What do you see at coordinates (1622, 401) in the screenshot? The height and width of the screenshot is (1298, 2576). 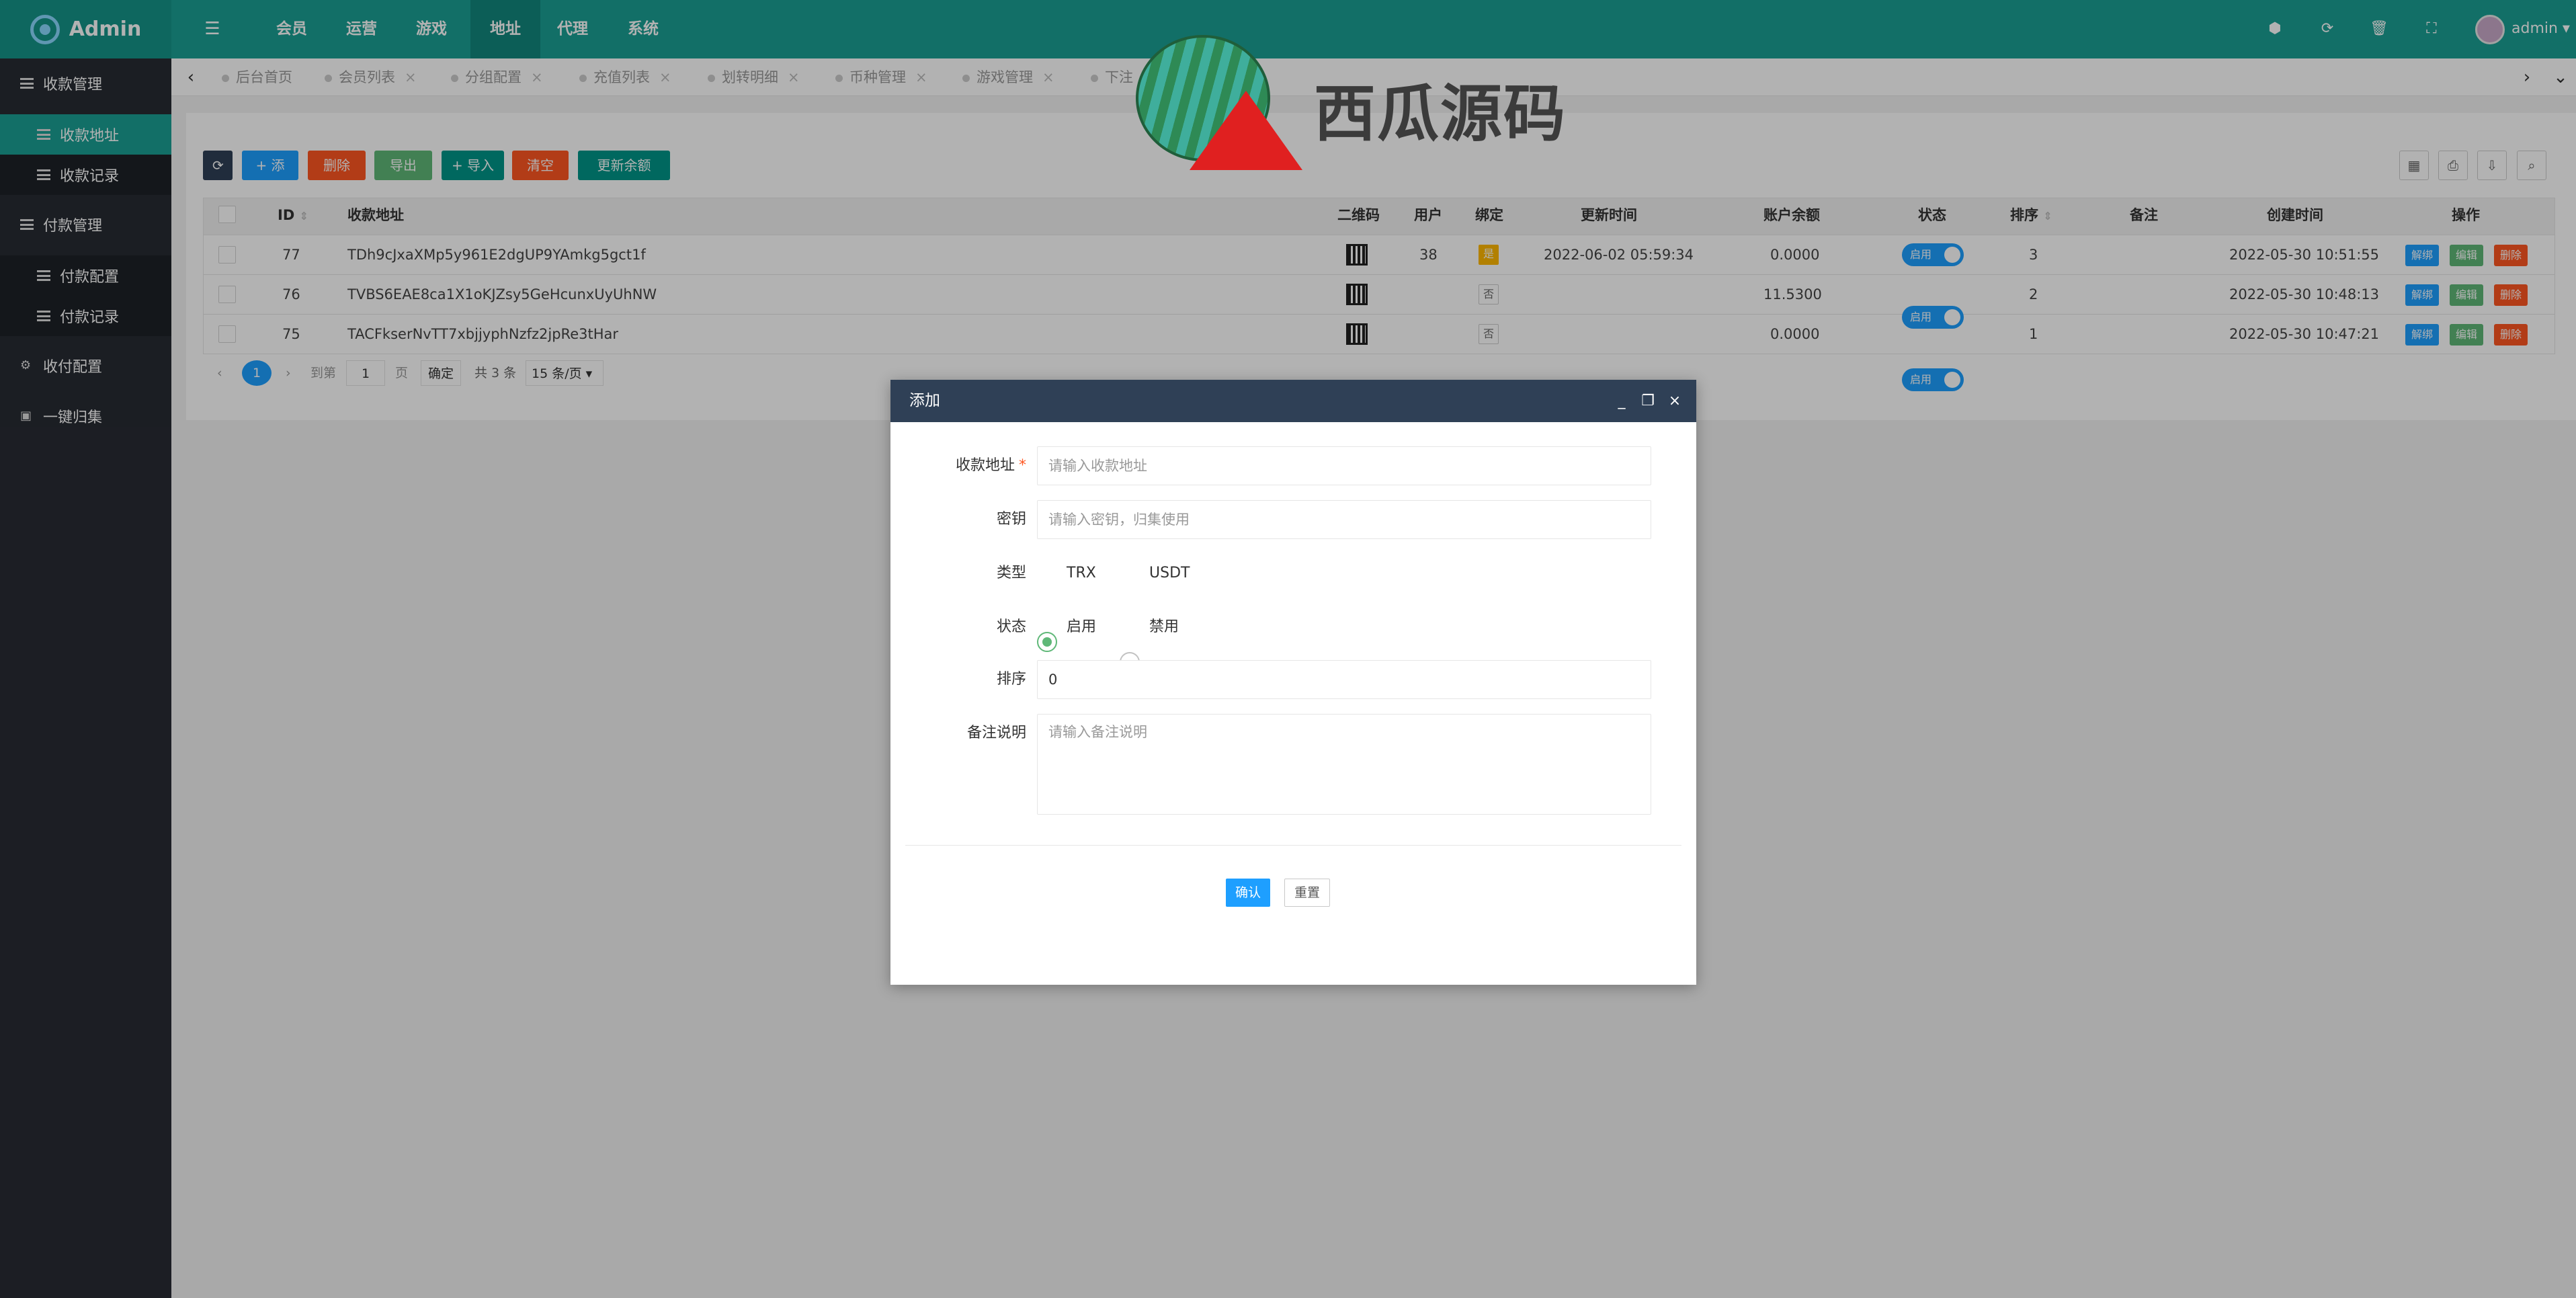 I see `minimize-icon: _` at bounding box center [1622, 401].